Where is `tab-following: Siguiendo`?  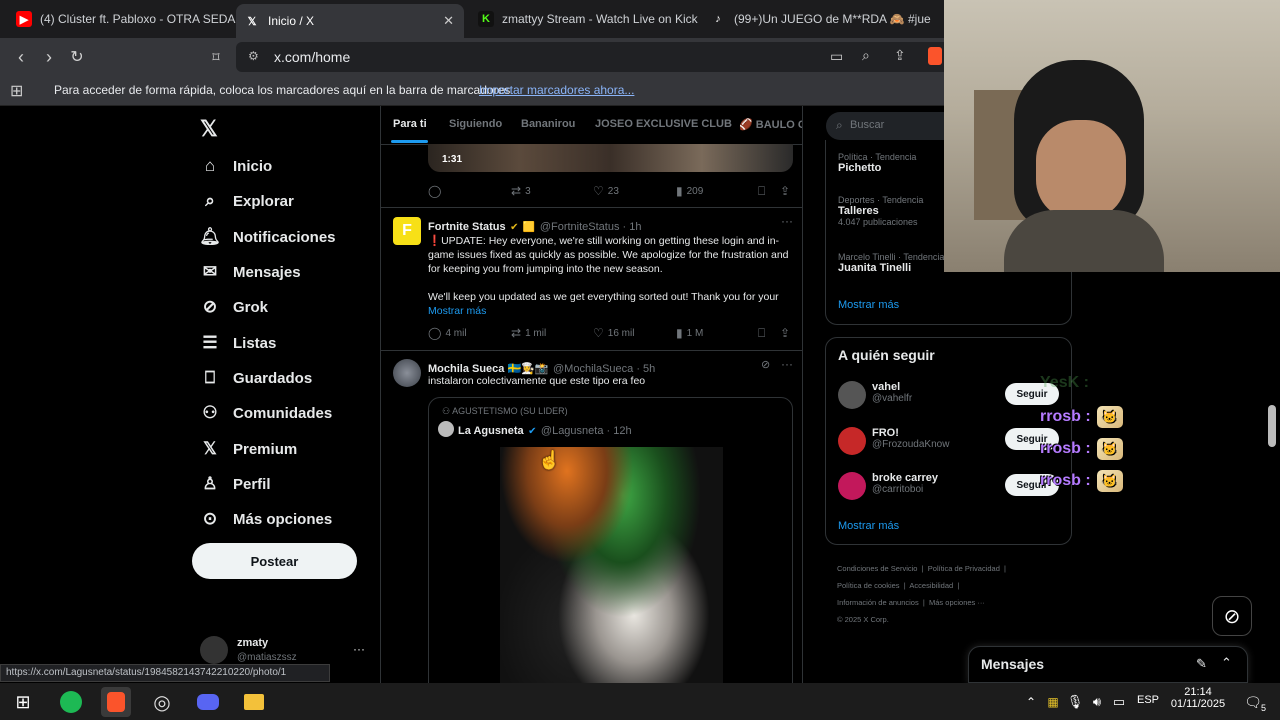 tab-following: Siguiendo is located at coordinates (475, 124).